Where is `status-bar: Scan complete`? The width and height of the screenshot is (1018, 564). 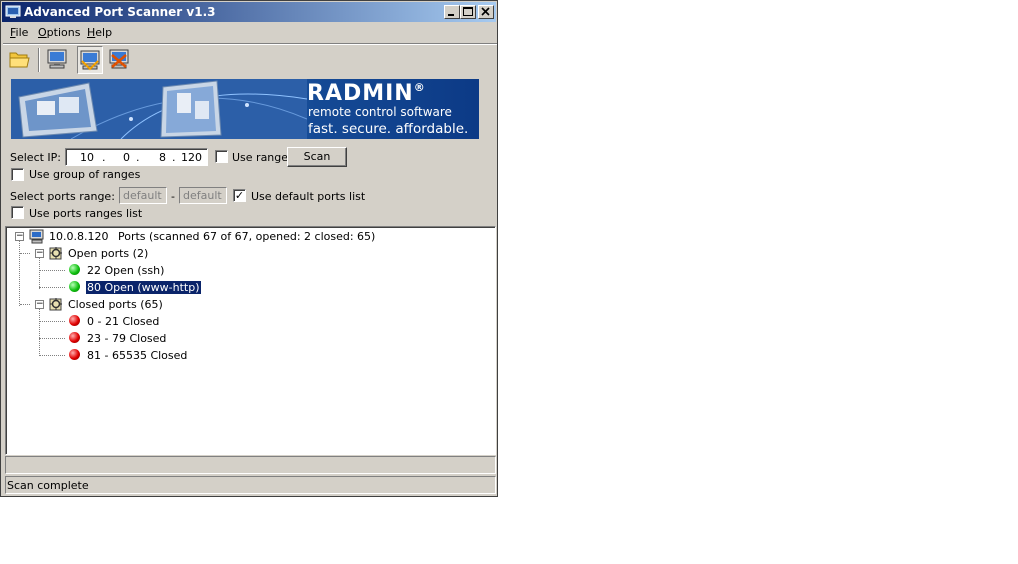 status-bar: Scan complete is located at coordinates (250, 485).